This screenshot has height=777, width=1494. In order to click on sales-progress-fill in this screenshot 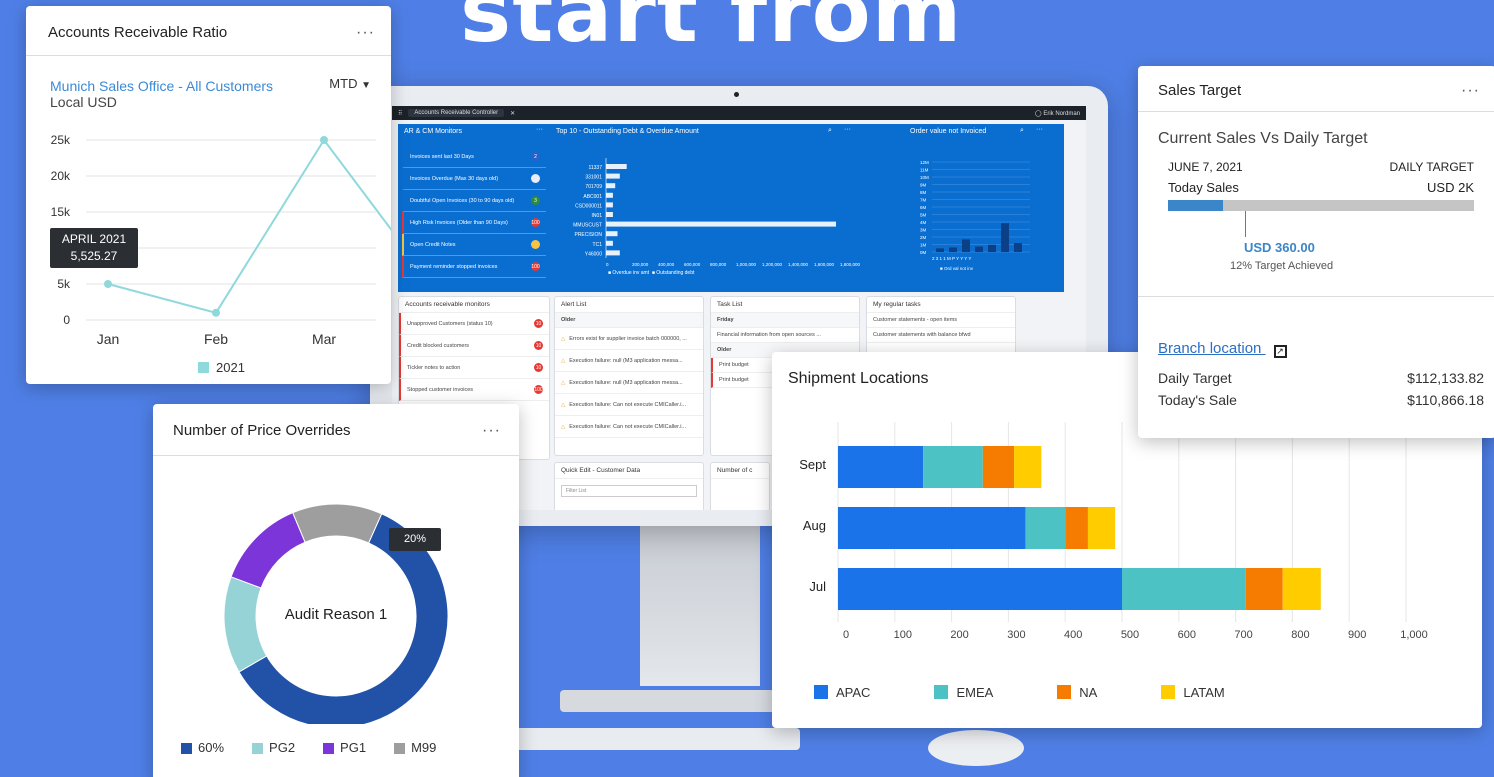, I will do `click(1196, 205)`.